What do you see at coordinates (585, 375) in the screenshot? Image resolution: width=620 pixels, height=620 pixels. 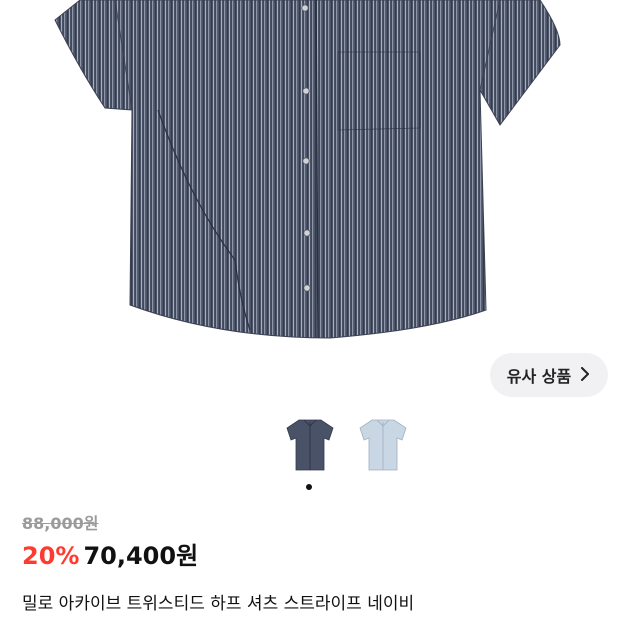 I see `chevron-right-icon` at bounding box center [585, 375].